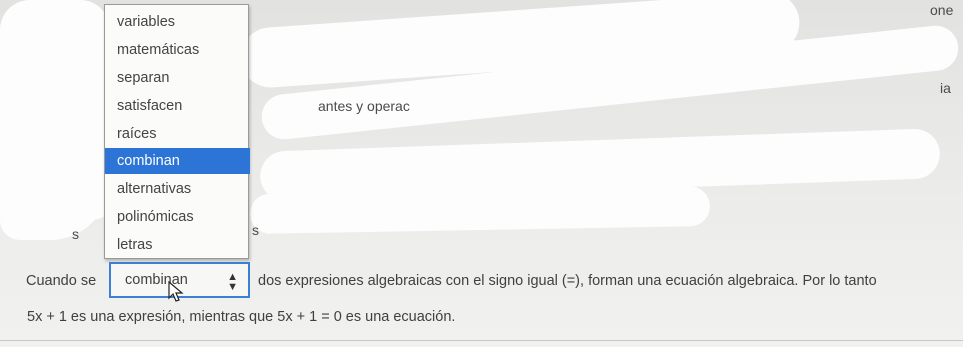  Describe the element at coordinates (177, 217) in the screenshot. I see `dropdown-option: polinómicas` at that location.